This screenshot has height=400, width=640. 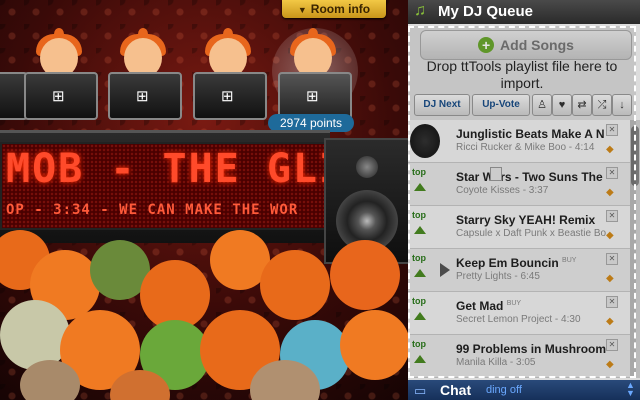 I want to click on music-note-icon: ♫, so click(x=420, y=10).